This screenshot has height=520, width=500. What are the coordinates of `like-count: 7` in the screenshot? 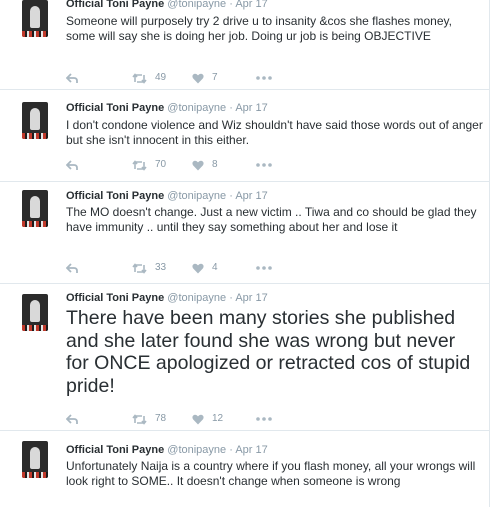 It's located at (215, 77).